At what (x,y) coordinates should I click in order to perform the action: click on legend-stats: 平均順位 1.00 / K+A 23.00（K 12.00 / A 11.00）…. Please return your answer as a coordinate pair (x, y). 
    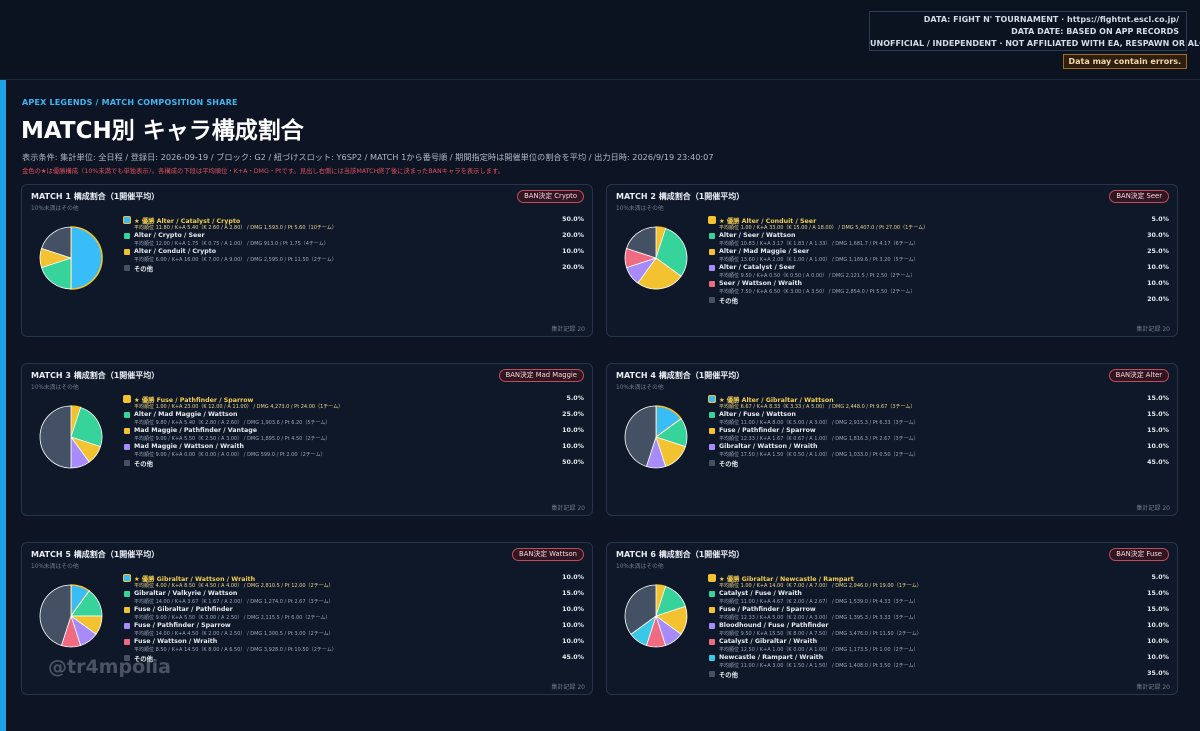
    Looking at the image, I should click on (239, 407).